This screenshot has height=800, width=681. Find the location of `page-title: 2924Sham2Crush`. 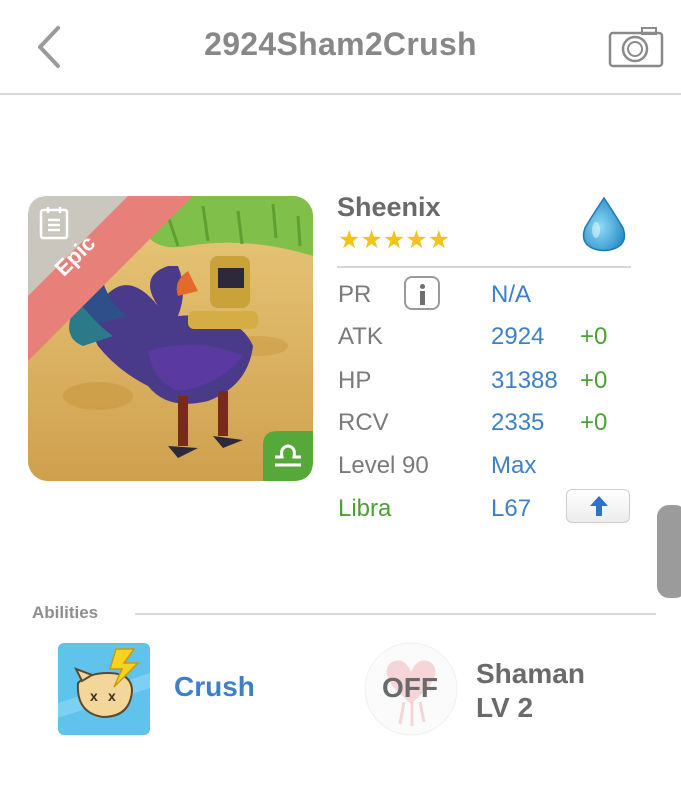

page-title: 2924Sham2Crush is located at coordinates (340, 44).